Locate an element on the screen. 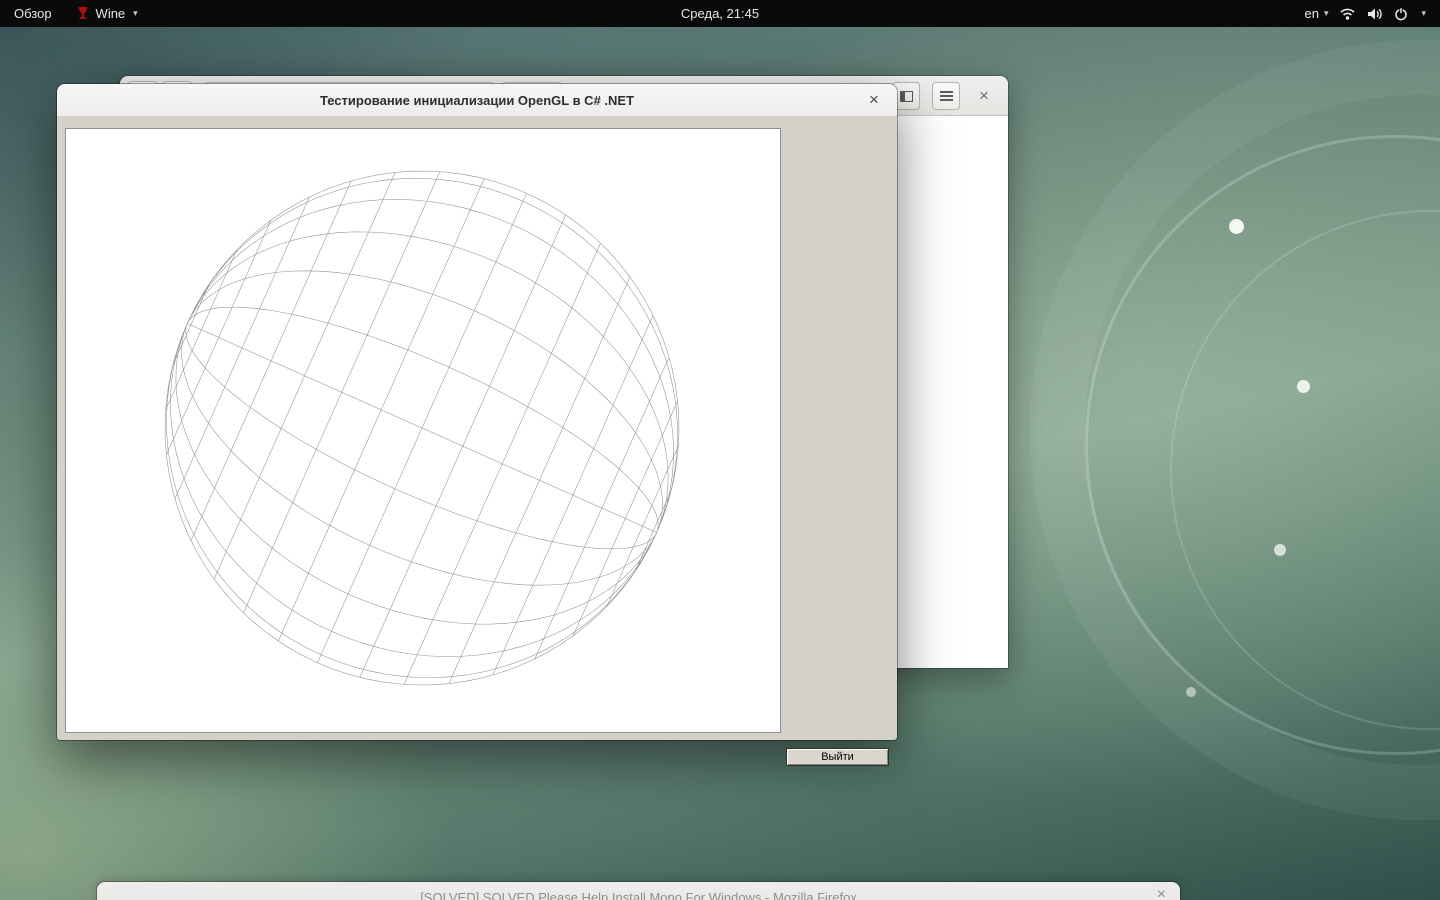  keyboard-layout-indicator: en ▾ is located at coordinates (1316, 13).